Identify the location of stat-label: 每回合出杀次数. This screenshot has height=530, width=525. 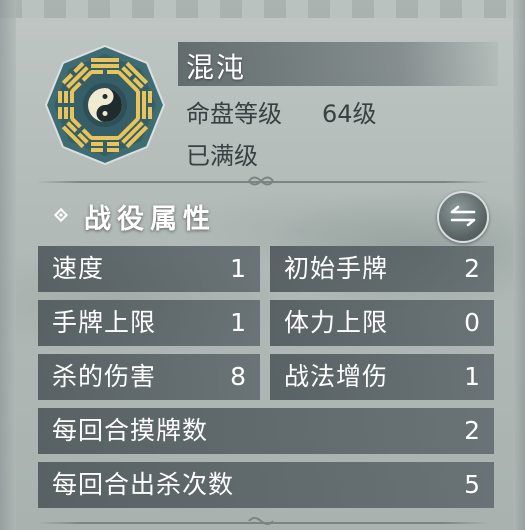
(143, 484).